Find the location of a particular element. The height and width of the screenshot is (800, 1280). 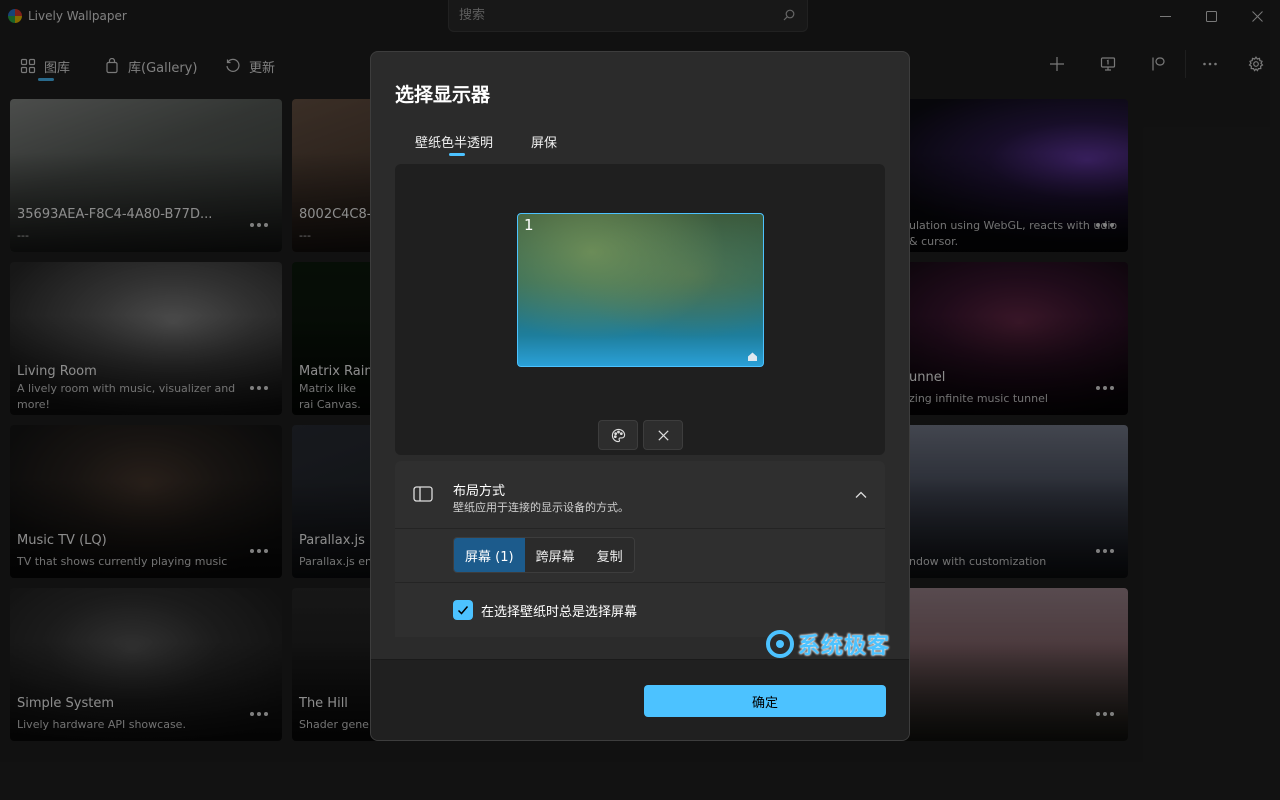

customize-wallpaper-button is located at coordinates (618, 435).